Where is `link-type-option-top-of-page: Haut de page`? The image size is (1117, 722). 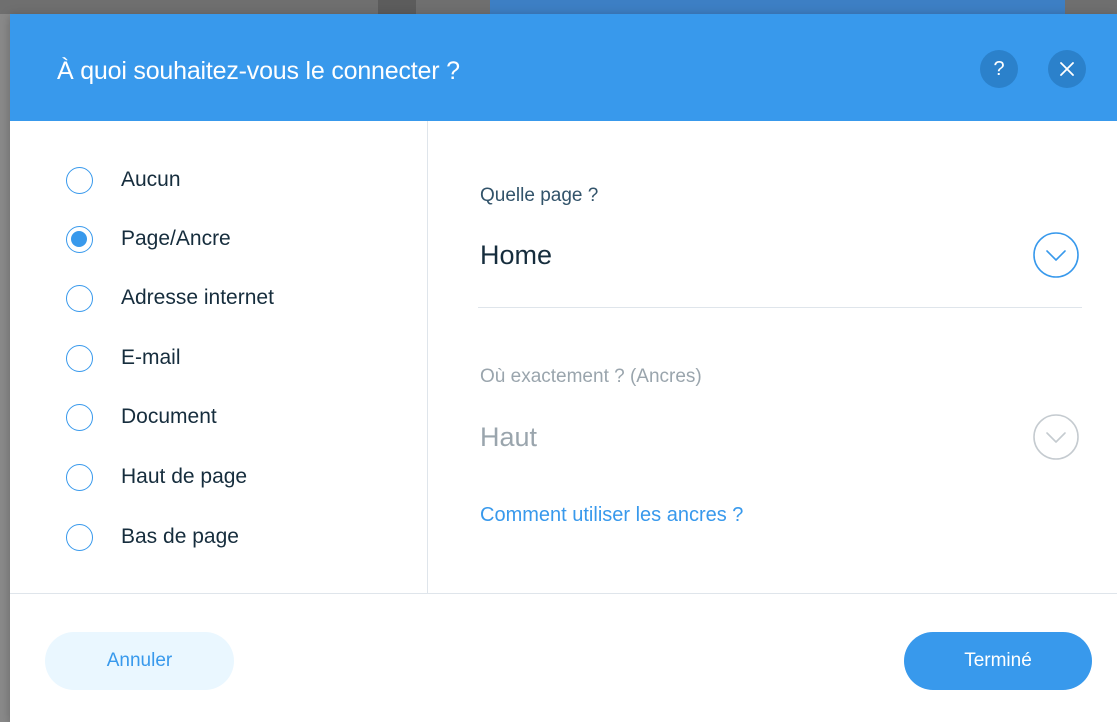
link-type-option-top-of-page: Haut de page is located at coordinates (156, 477).